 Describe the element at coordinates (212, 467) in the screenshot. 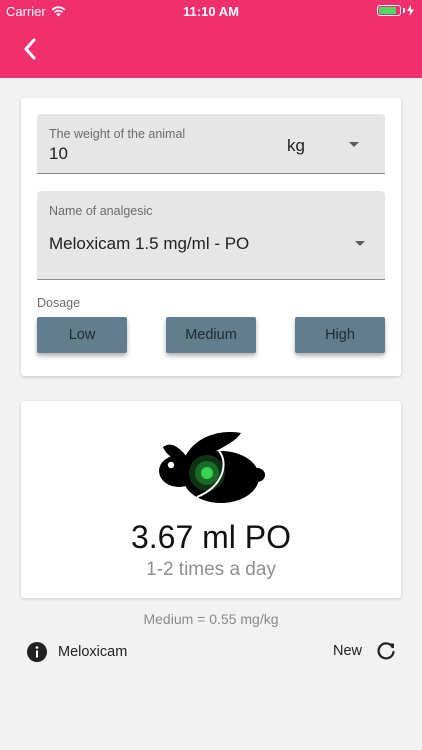

I see `rabbit-icon` at that location.